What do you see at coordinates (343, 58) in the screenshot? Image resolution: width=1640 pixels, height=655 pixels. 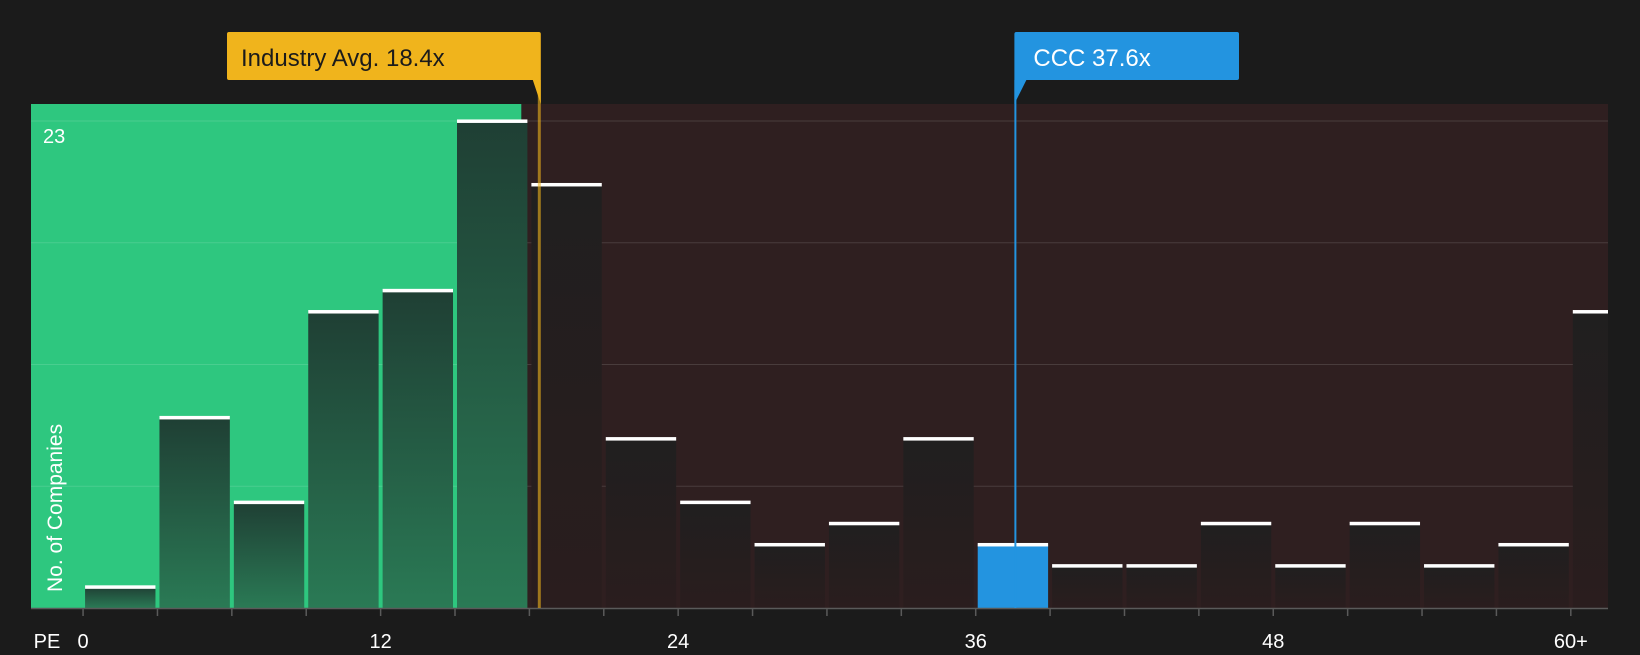 I see `industry-avg-label: Industry Avg. 18.4x` at bounding box center [343, 58].